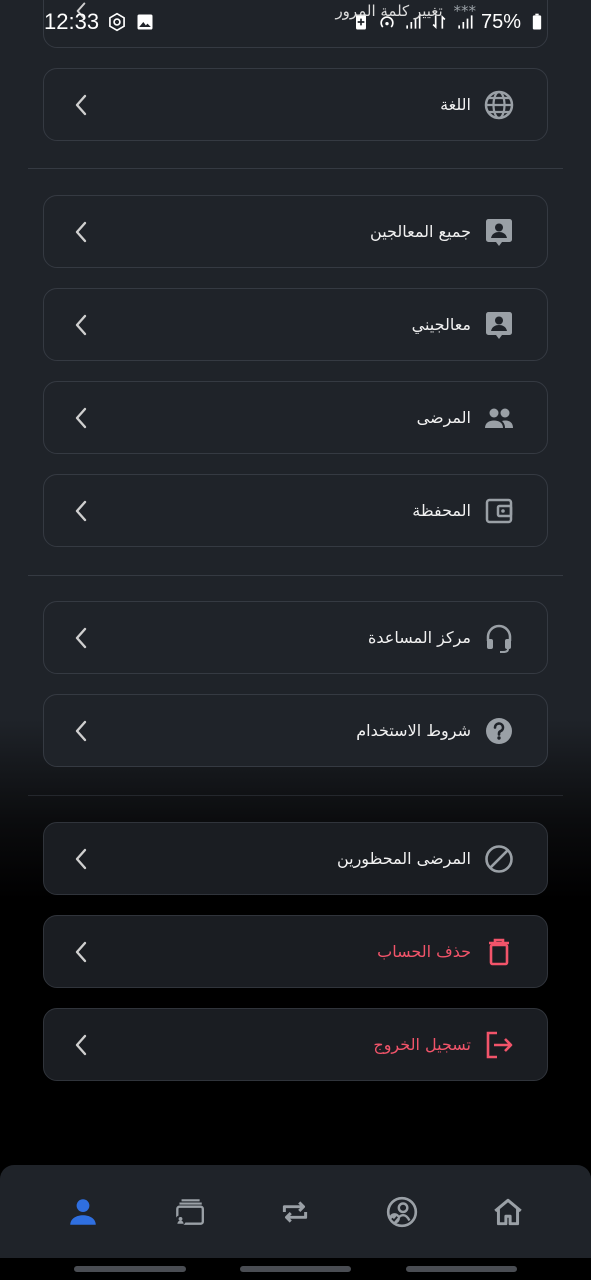 Image resolution: width=591 pixels, height=1280 pixels. I want to click on nav-exchange, so click(295, 1212).